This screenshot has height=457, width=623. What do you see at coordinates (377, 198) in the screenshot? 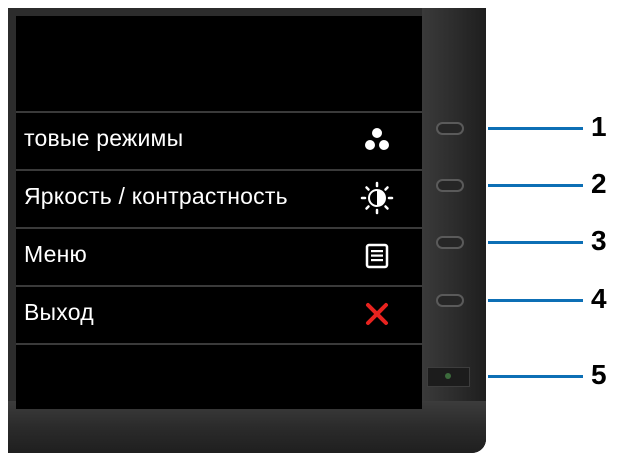
I see `brightness-contrast-icon` at bounding box center [377, 198].